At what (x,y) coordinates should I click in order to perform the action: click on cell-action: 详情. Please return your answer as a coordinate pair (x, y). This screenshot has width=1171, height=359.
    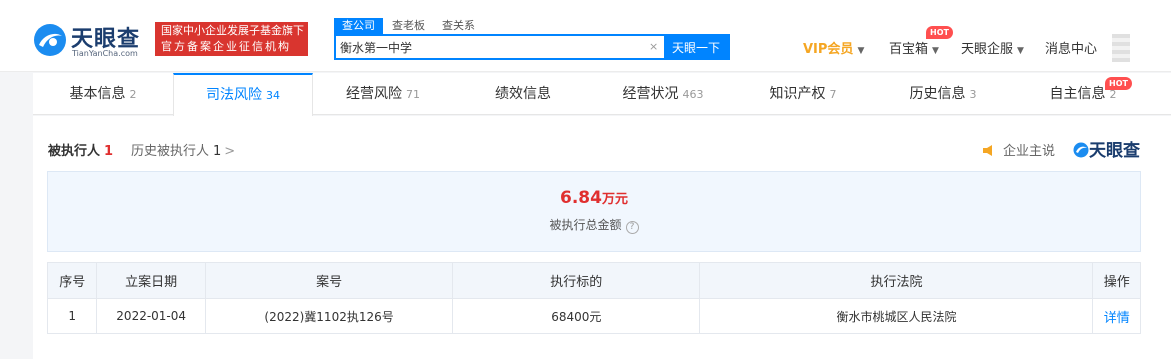
    Looking at the image, I should click on (1116, 316).